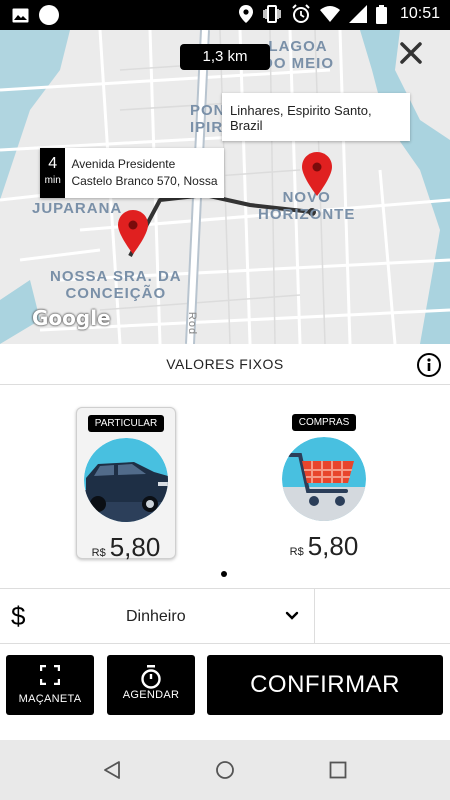 Image resolution: width=450 pixels, height=800 pixels. Describe the element at coordinates (126, 480) in the screenshot. I see `car-illustration-icon` at that location.